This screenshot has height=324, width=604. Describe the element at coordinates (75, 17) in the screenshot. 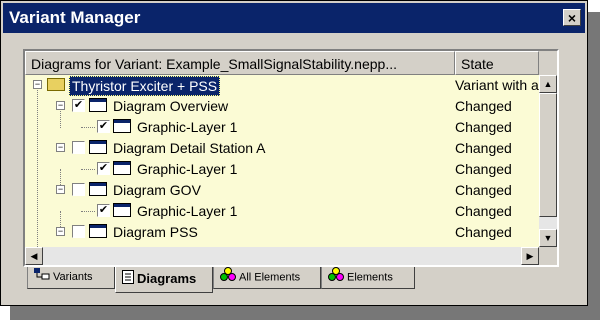

I see `window-title: Variant Manager` at that location.